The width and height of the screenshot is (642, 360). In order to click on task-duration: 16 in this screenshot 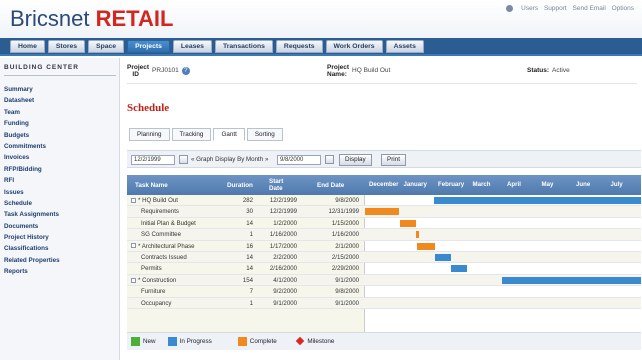, I will do `click(249, 246)`.